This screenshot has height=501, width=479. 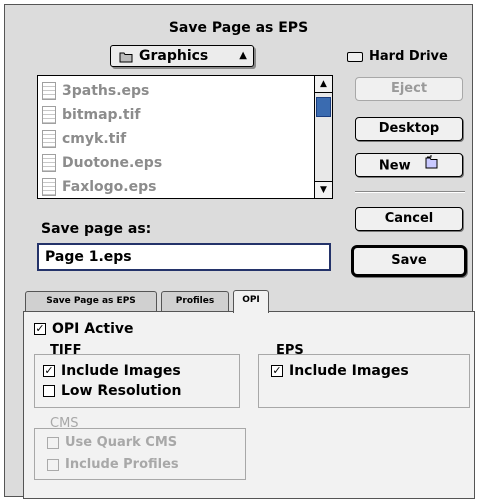 I want to click on cancel-button: Cancel, so click(x=409, y=219).